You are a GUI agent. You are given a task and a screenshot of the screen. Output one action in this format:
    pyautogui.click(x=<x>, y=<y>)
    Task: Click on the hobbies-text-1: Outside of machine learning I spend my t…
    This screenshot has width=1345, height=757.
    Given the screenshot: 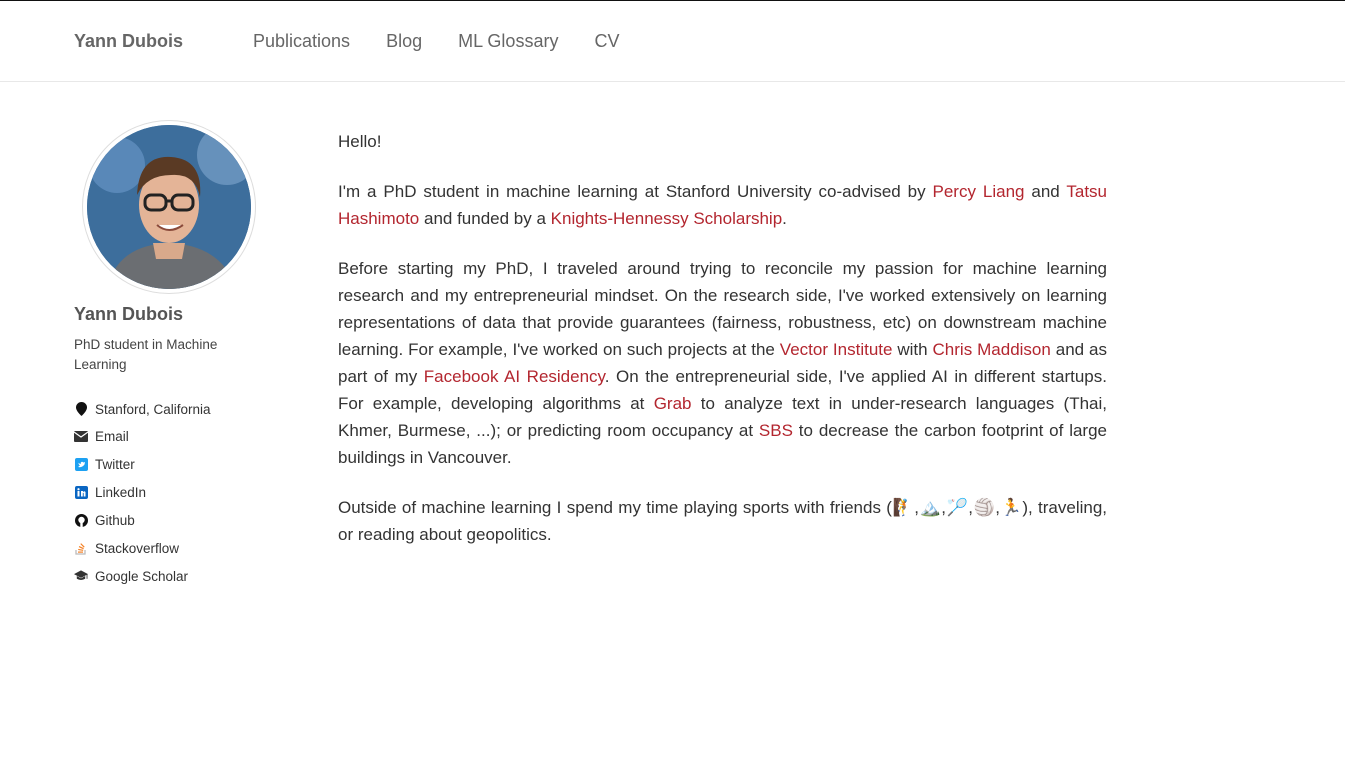 What is the action you would take?
    pyautogui.click(x=615, y=507)
    